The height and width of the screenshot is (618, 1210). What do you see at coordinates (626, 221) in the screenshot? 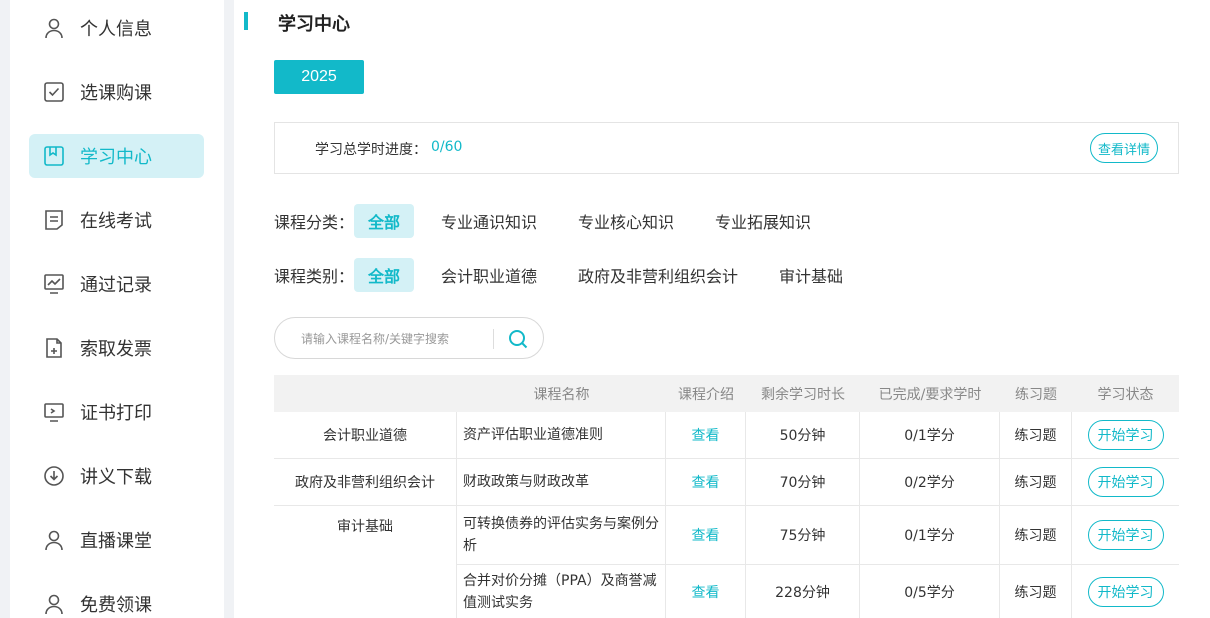
I see `category-option-core: 专业核心知识` at bounding box center [626, 221].